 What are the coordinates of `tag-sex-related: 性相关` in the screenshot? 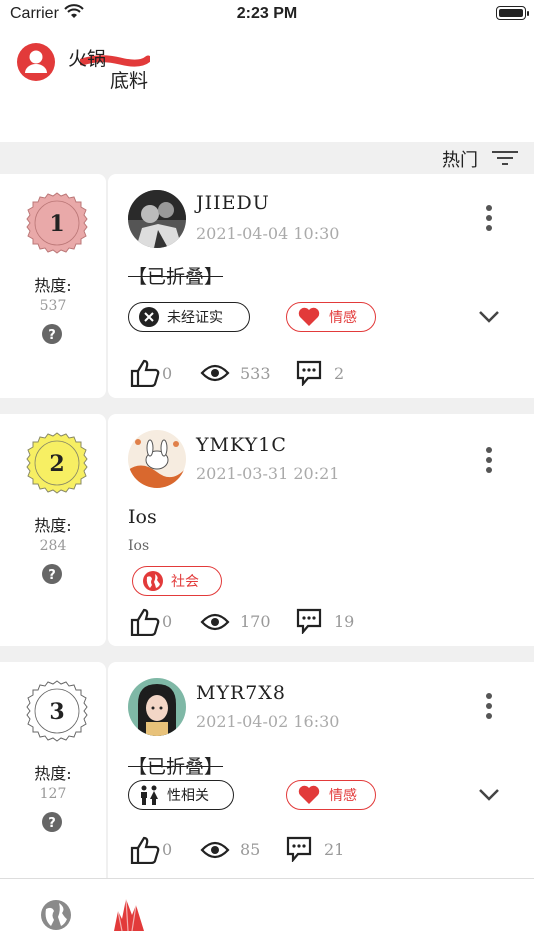 It's located at (181, 795).